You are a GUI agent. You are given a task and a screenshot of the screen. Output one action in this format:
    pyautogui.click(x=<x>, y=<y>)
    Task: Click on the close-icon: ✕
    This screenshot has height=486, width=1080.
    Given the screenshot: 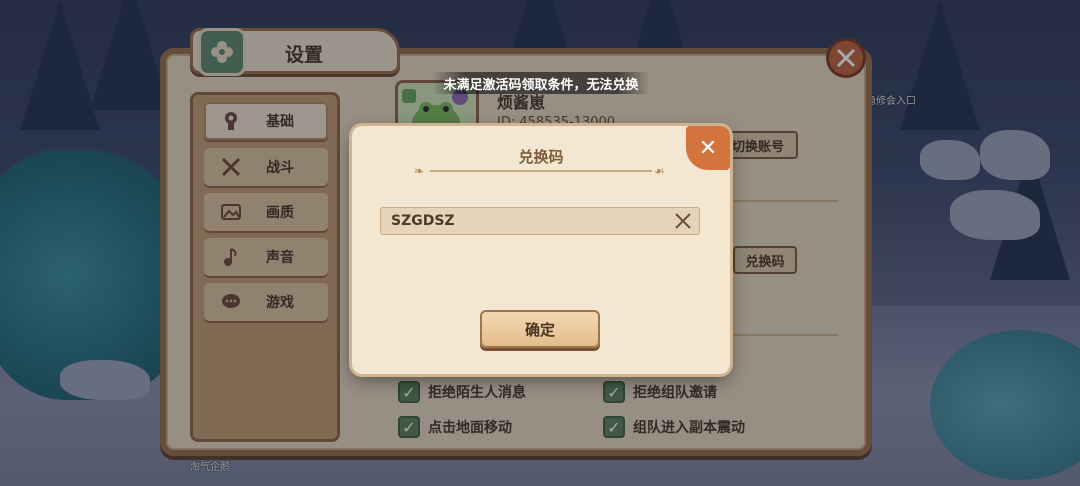 What is the action you would take?
    pyautogui.click(x=708, y=148)
    